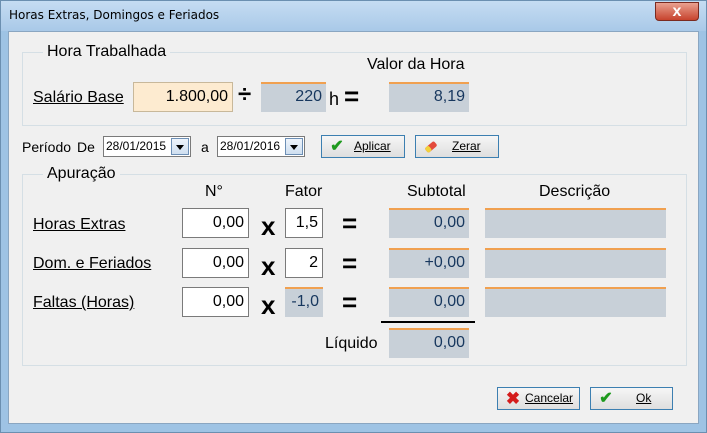  I want to click on zerar-button-label: Zerar, so click(466, 146).